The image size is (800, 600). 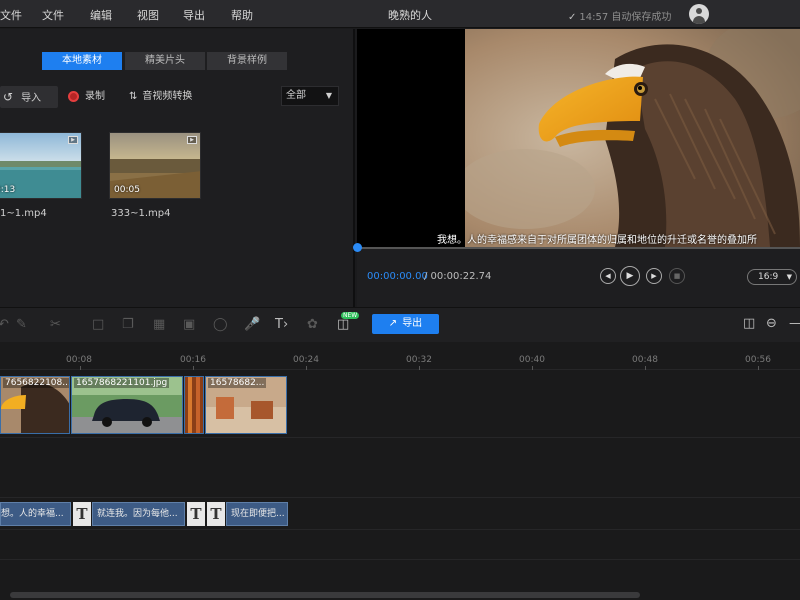 What do you see at coordinates (400, 545) in the screenshot?
I see `empty-track` at bounding box center [400, 545].